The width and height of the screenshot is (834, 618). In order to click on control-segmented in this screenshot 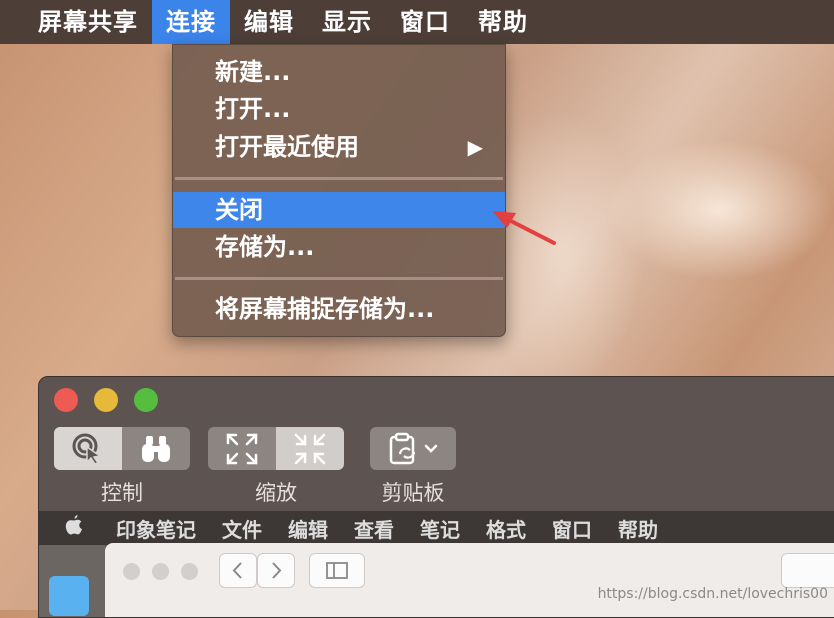, I will do `click(122, 448)`.